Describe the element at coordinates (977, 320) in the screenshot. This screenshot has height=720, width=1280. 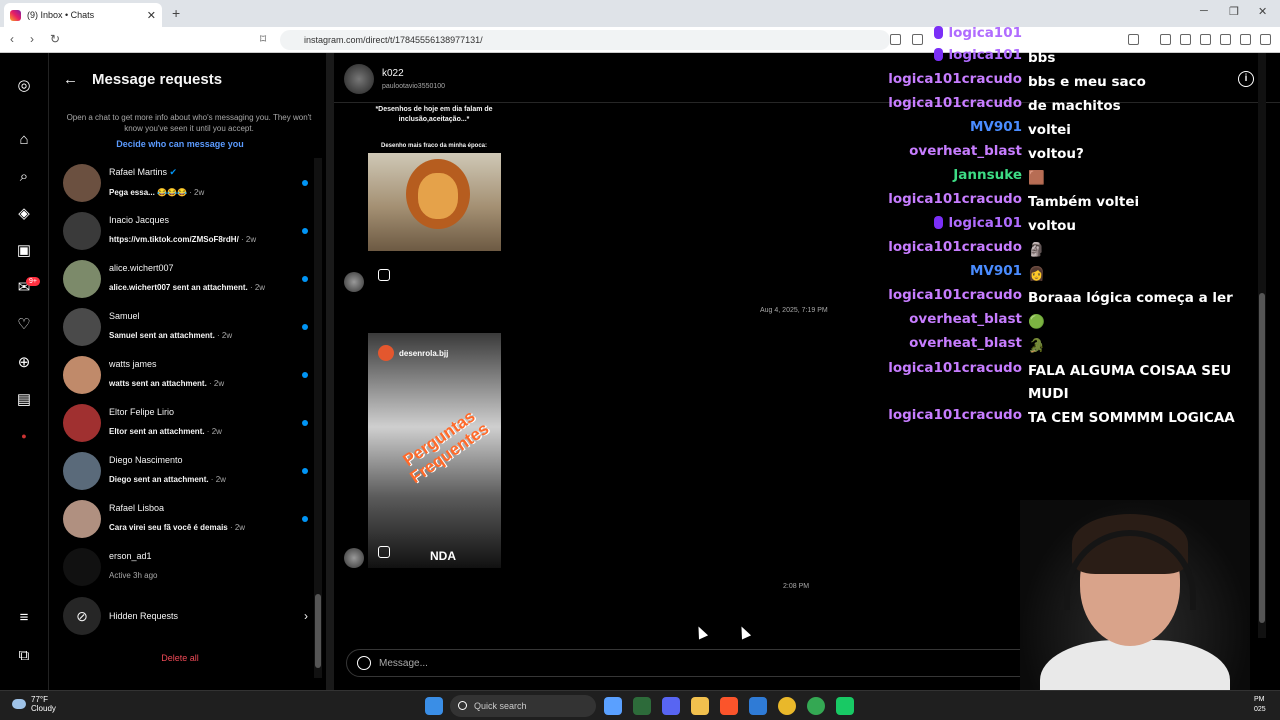
I see `chat-line: overheat_blast 🟢` at that location.